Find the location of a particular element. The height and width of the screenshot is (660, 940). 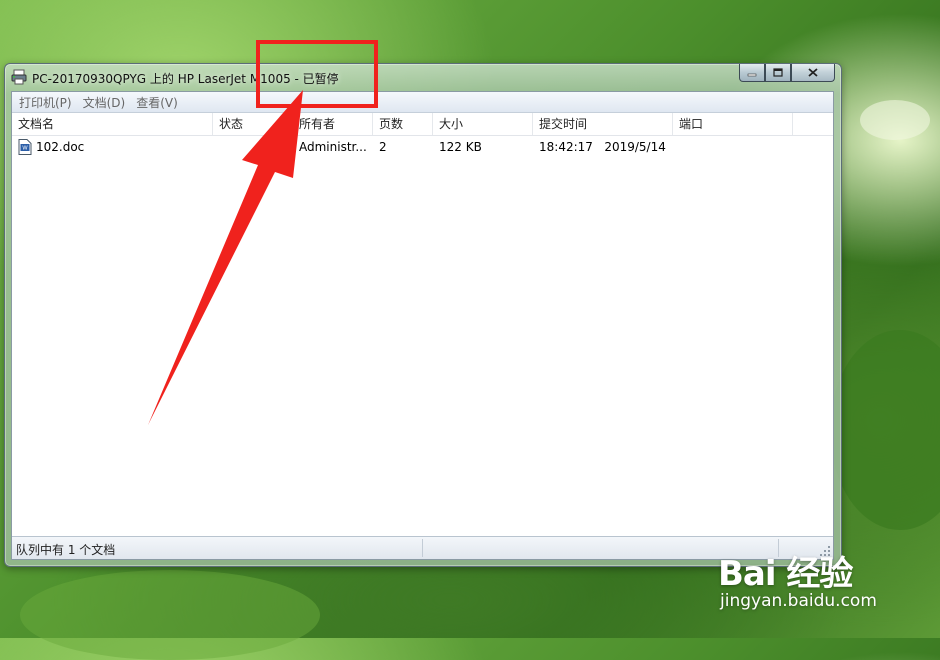

watermark-logo: Bai 经验 is located at coordinates (785, 574).